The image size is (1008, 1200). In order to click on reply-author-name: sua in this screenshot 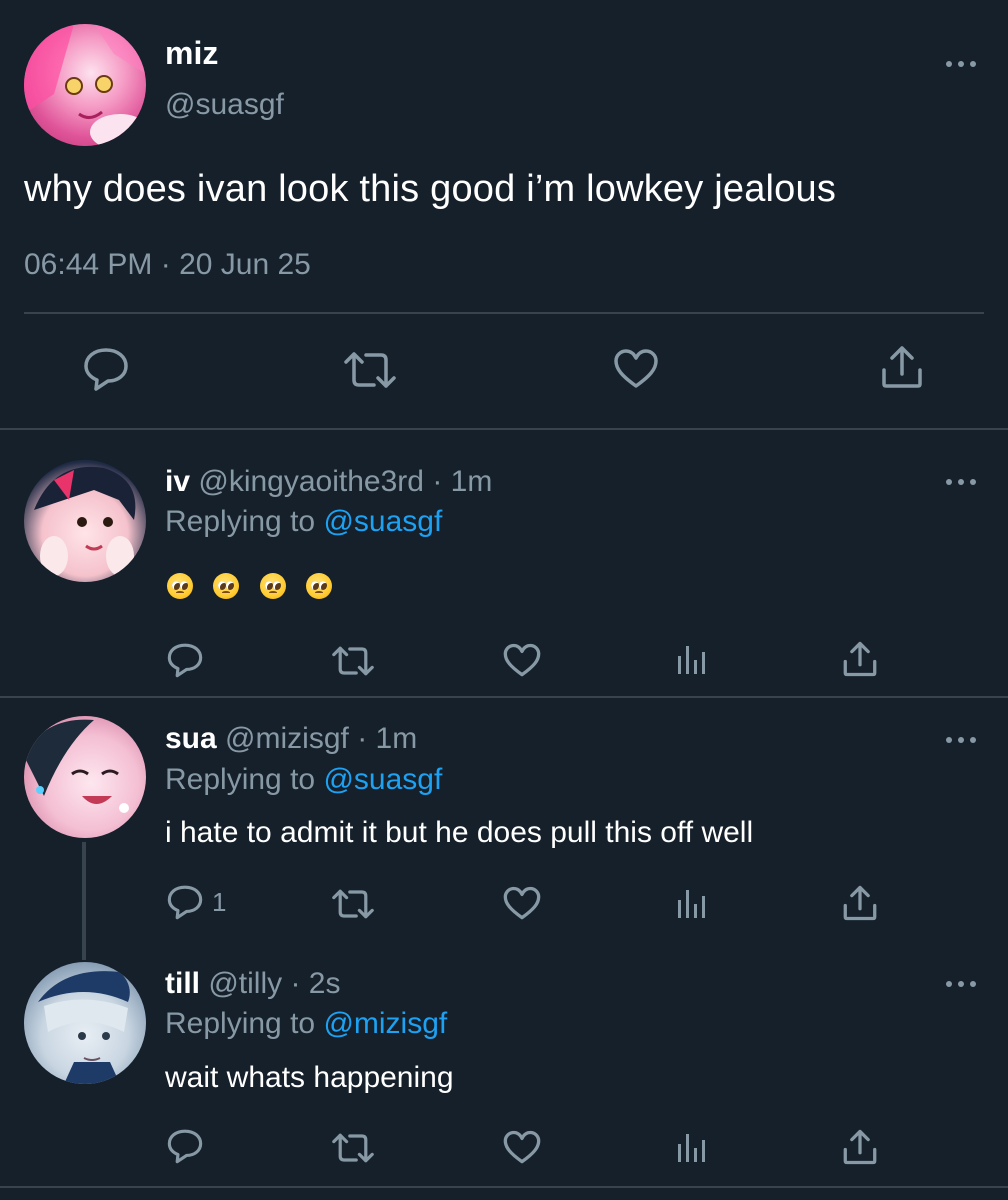, I will do `click(191, 738)`.